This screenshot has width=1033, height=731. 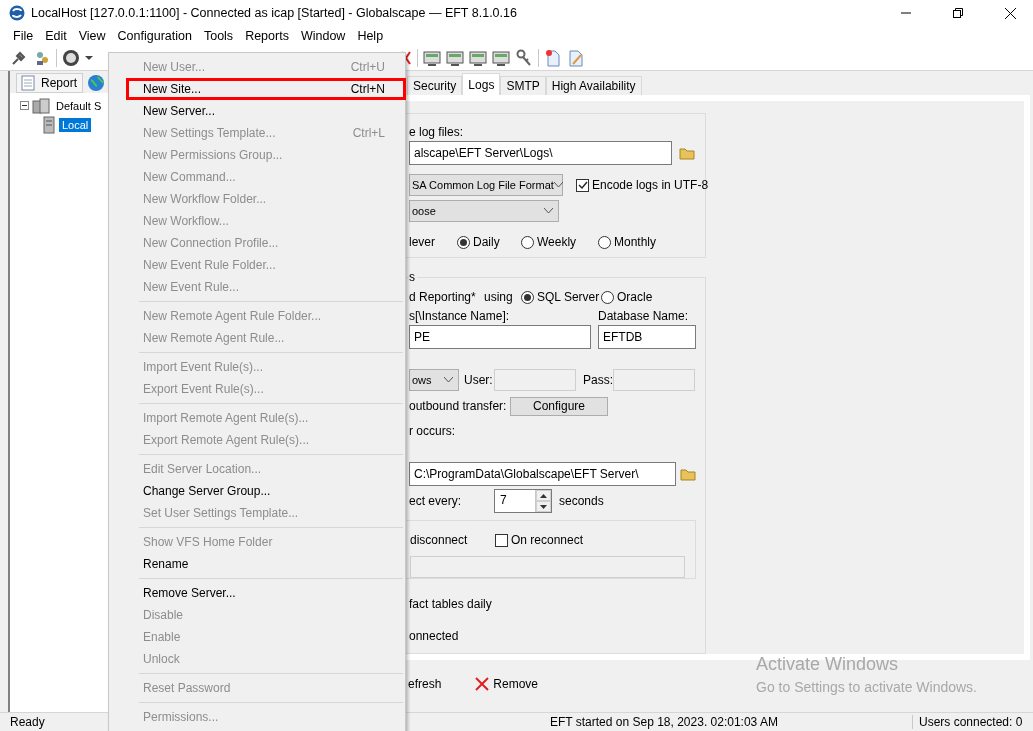 What do you see at coordinates (367, 67) in the screenshot?
I see `shortcut-text: Ctrl+U` at bounding box center [367, 67].